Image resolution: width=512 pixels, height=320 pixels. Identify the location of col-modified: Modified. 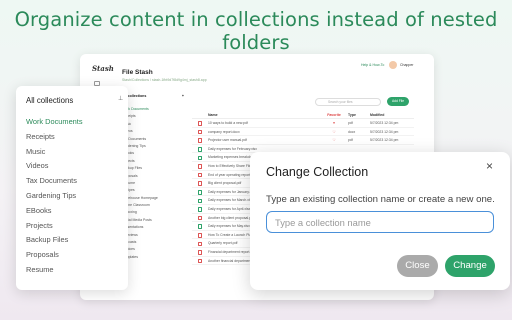
(392, 115).